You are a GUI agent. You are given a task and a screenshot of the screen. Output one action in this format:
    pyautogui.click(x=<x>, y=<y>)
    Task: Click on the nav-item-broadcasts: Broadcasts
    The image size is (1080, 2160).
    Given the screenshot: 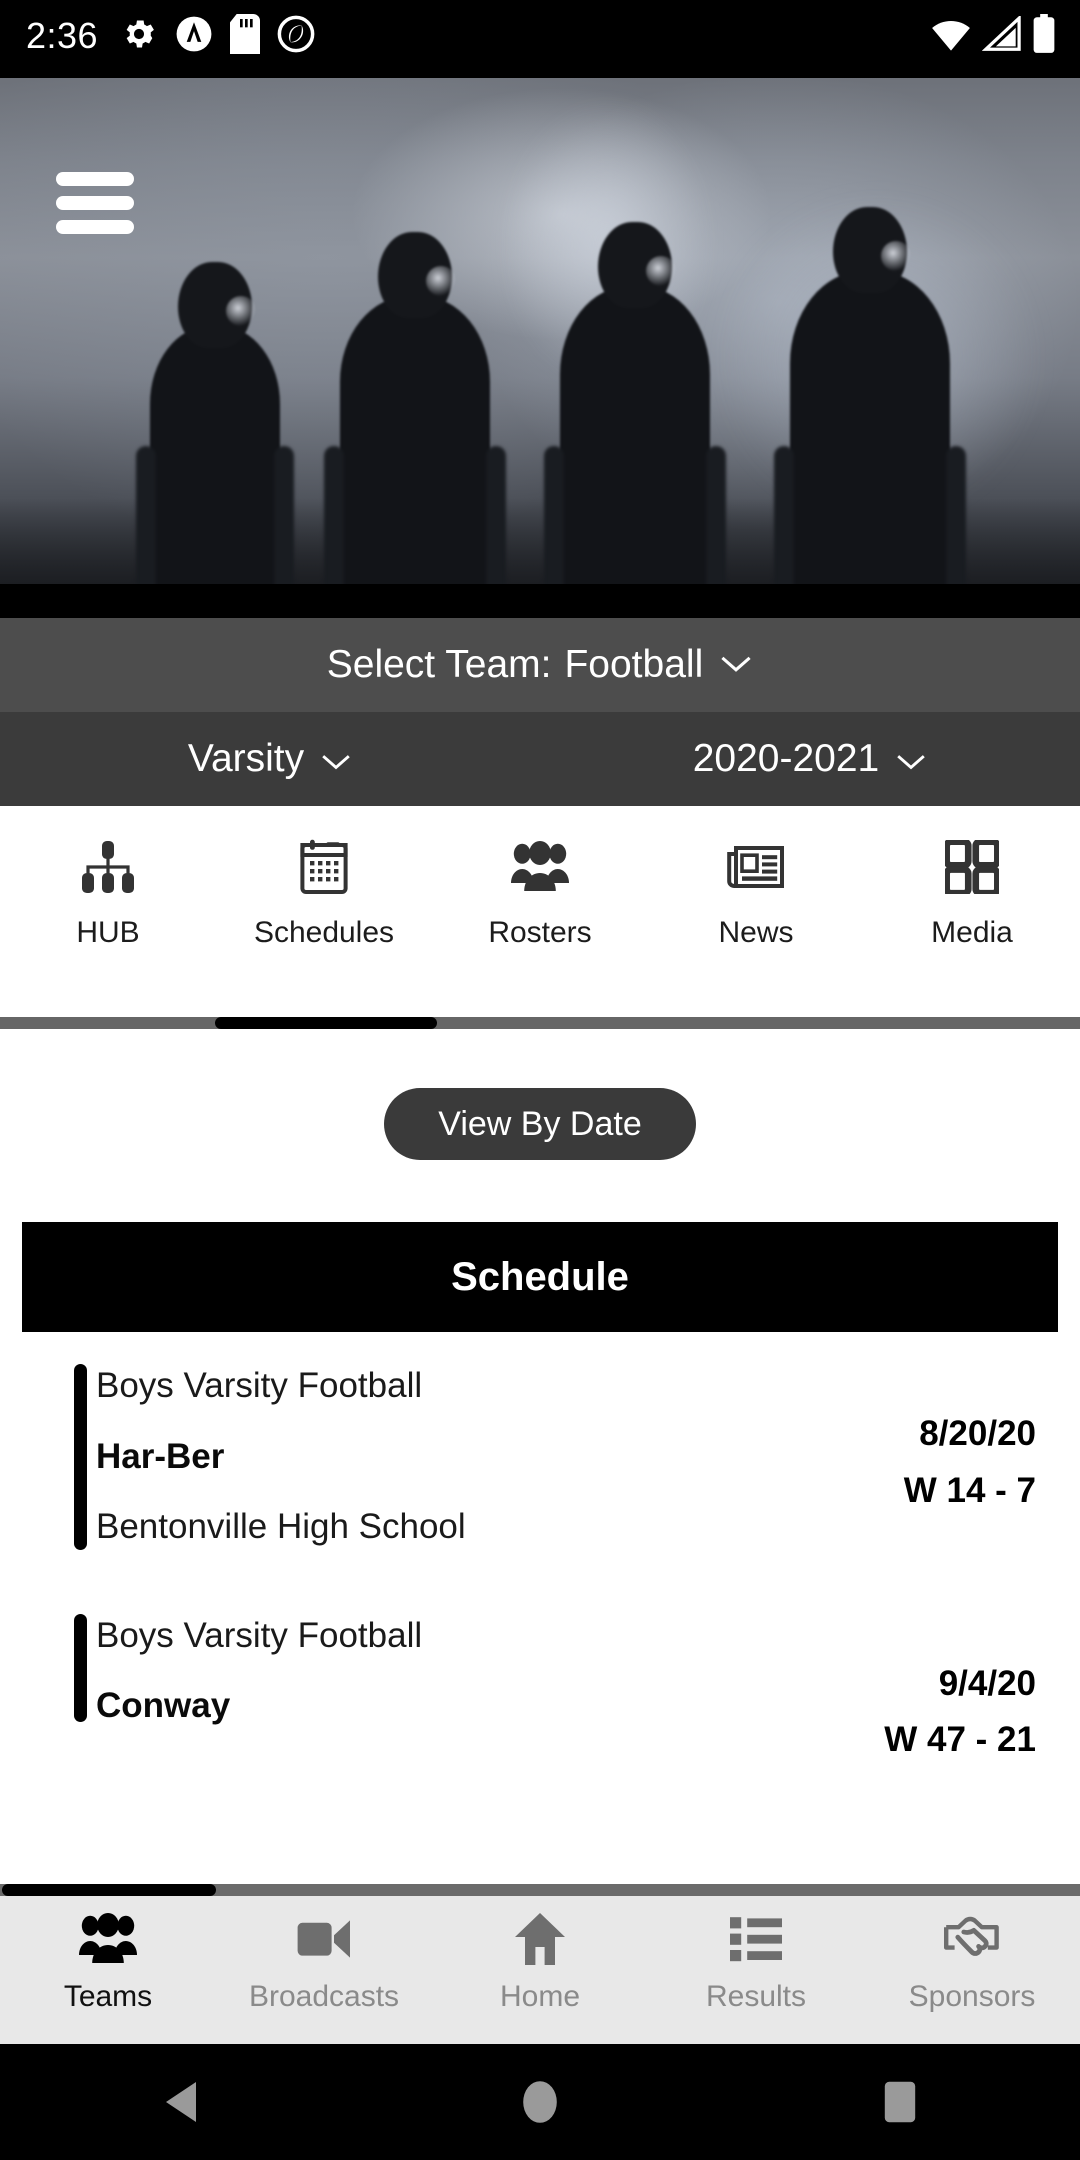 What is the action you would take?
    pyautogui.click(x=324, y=1955)
    